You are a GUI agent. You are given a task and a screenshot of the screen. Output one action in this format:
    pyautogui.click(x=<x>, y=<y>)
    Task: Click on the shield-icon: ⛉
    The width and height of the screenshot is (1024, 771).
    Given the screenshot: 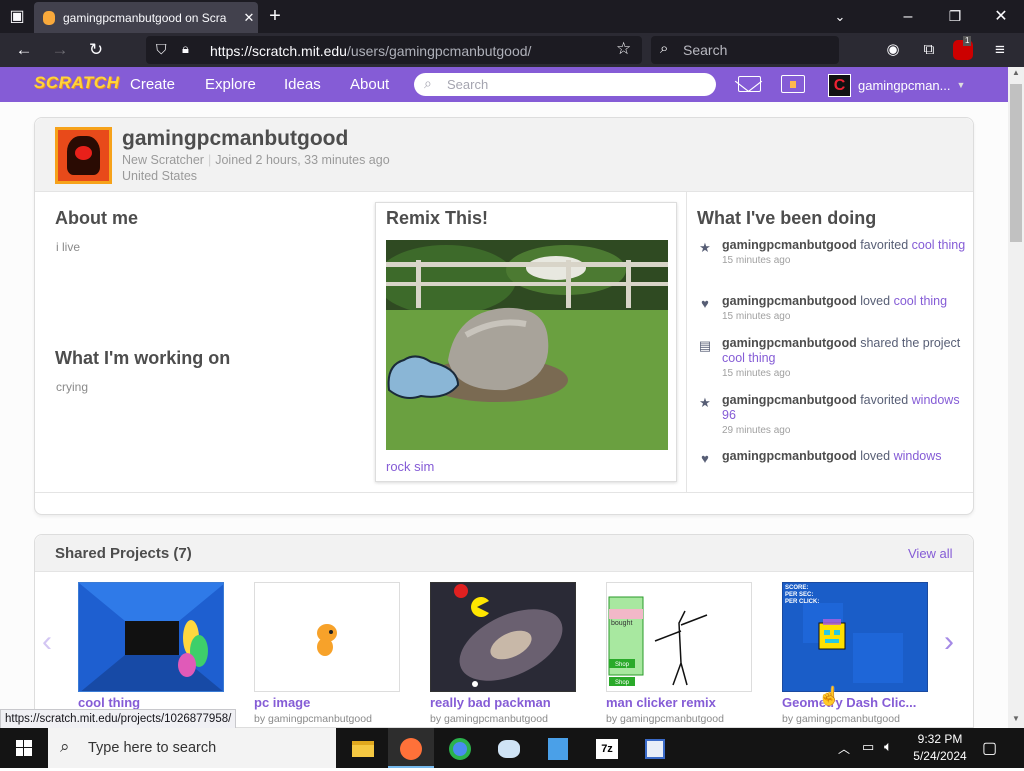 What is the action you would take?
    pyautogui.click(x=161, y=49)
    